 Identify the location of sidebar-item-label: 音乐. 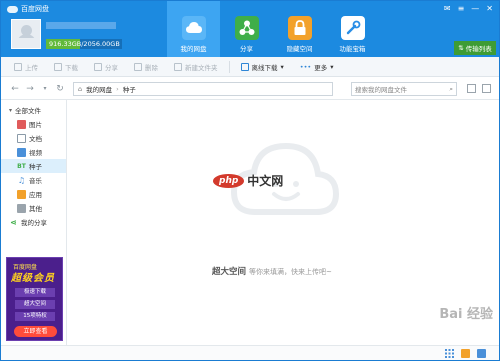
(35, 181).